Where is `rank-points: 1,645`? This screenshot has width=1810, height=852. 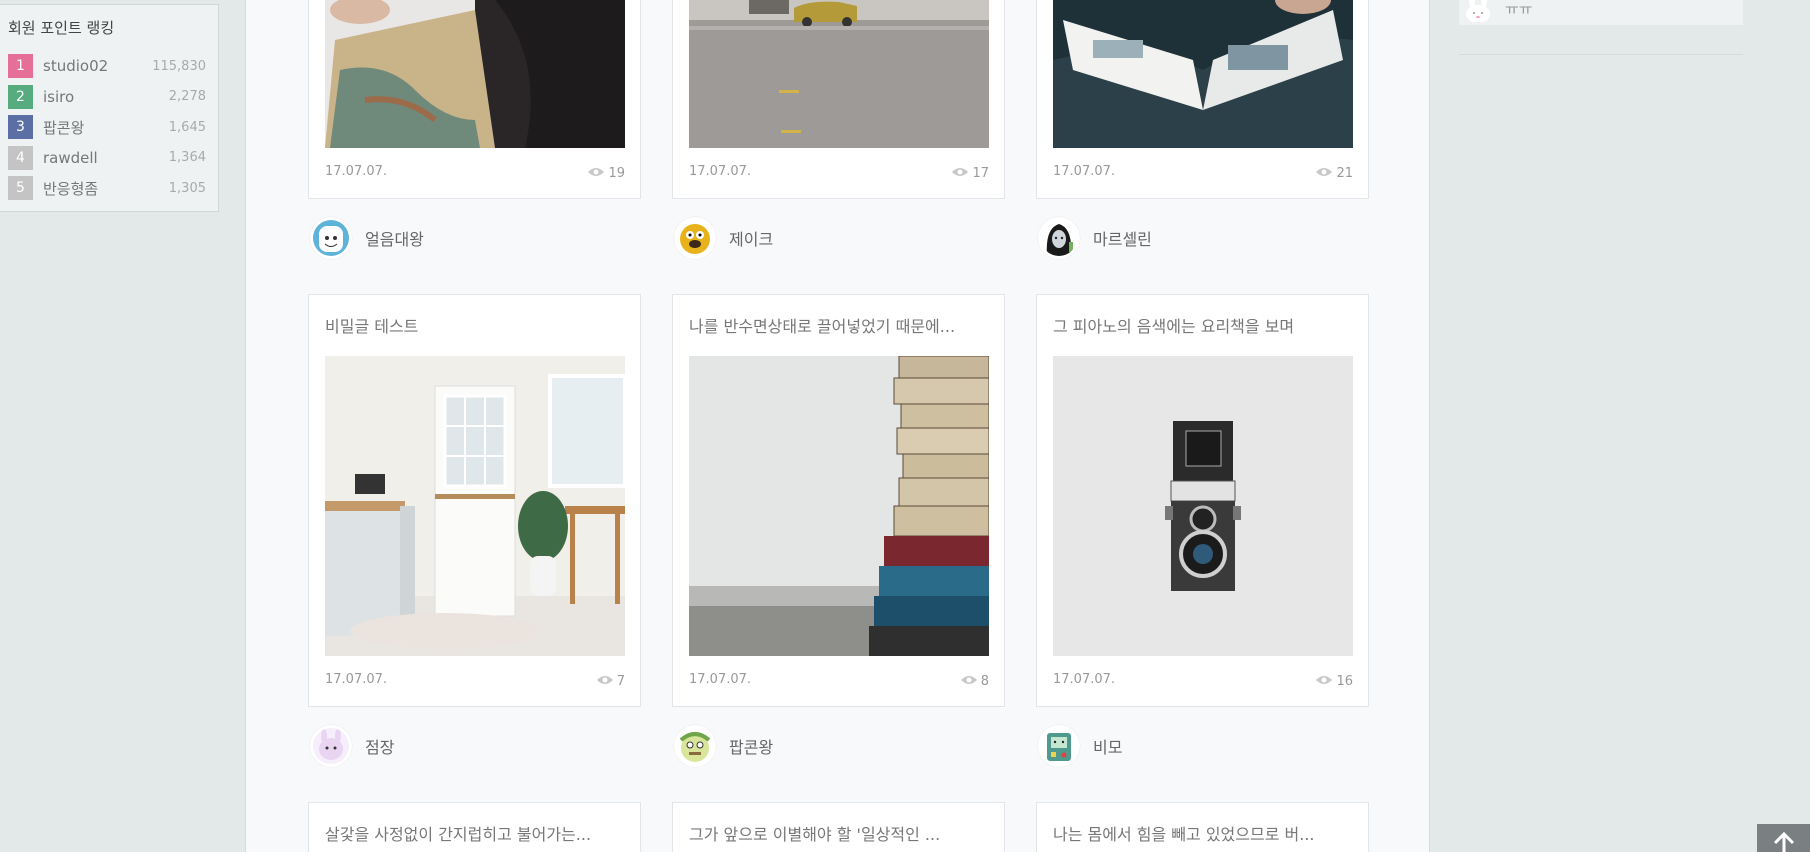 rank-points: 1,645 is located at coordinates (187, 127).